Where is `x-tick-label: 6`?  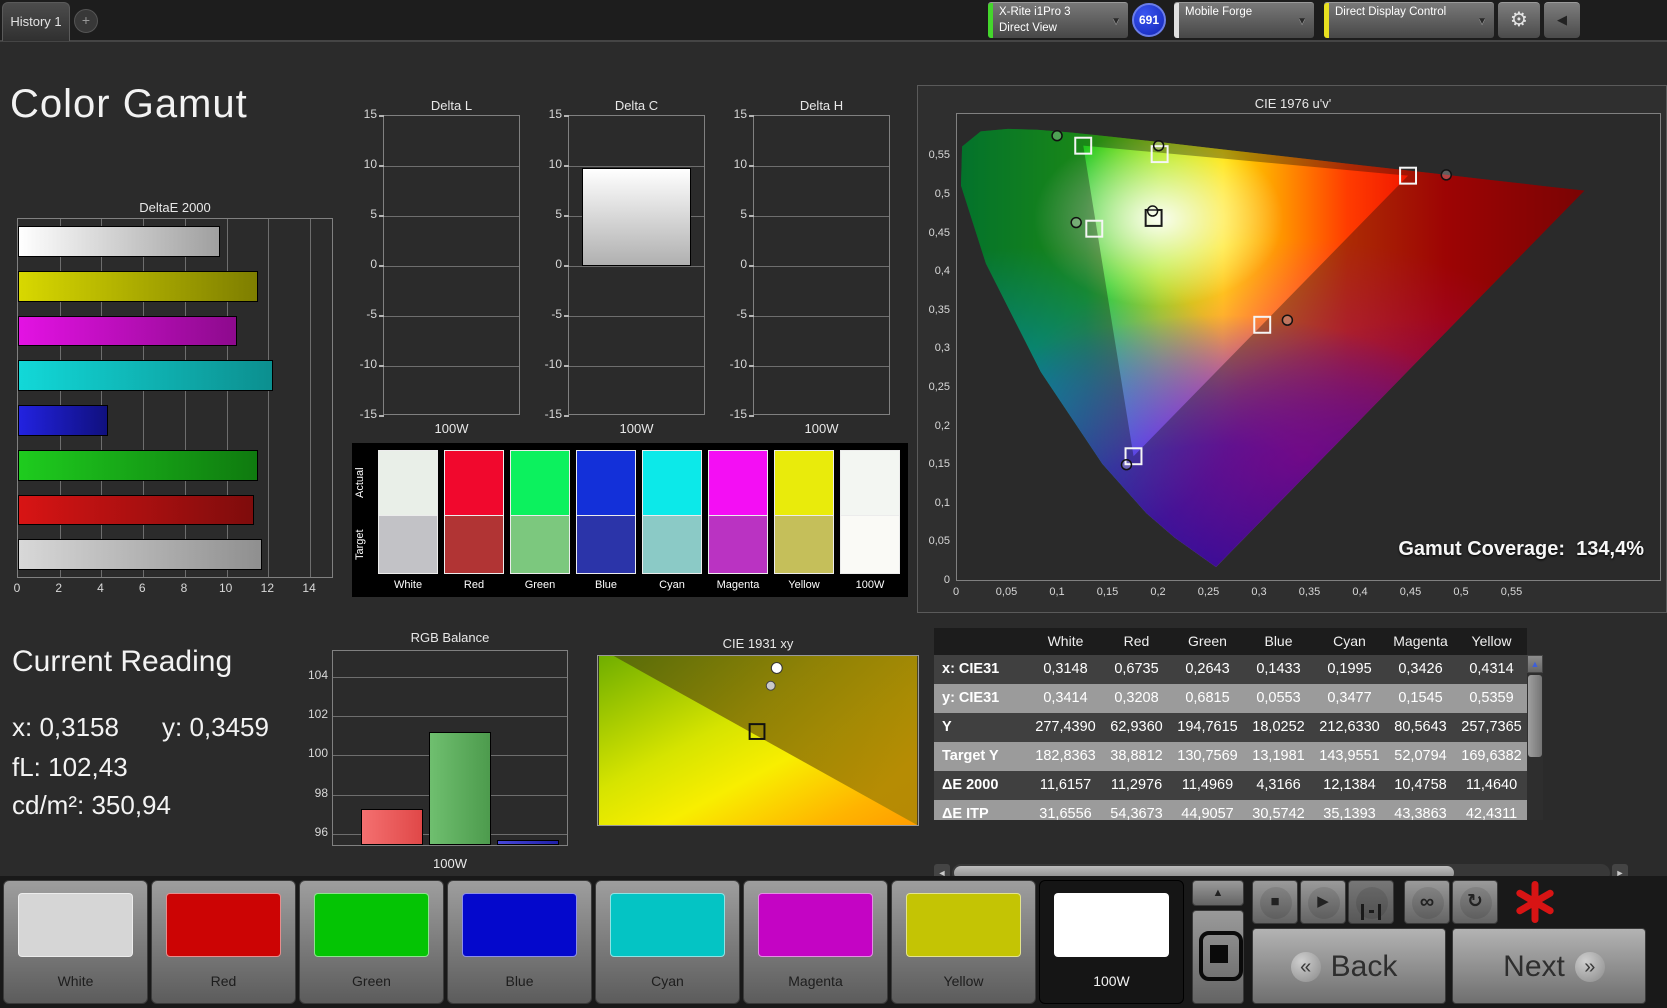
x-tick-label: 6 is located at coordinates (142, 588).